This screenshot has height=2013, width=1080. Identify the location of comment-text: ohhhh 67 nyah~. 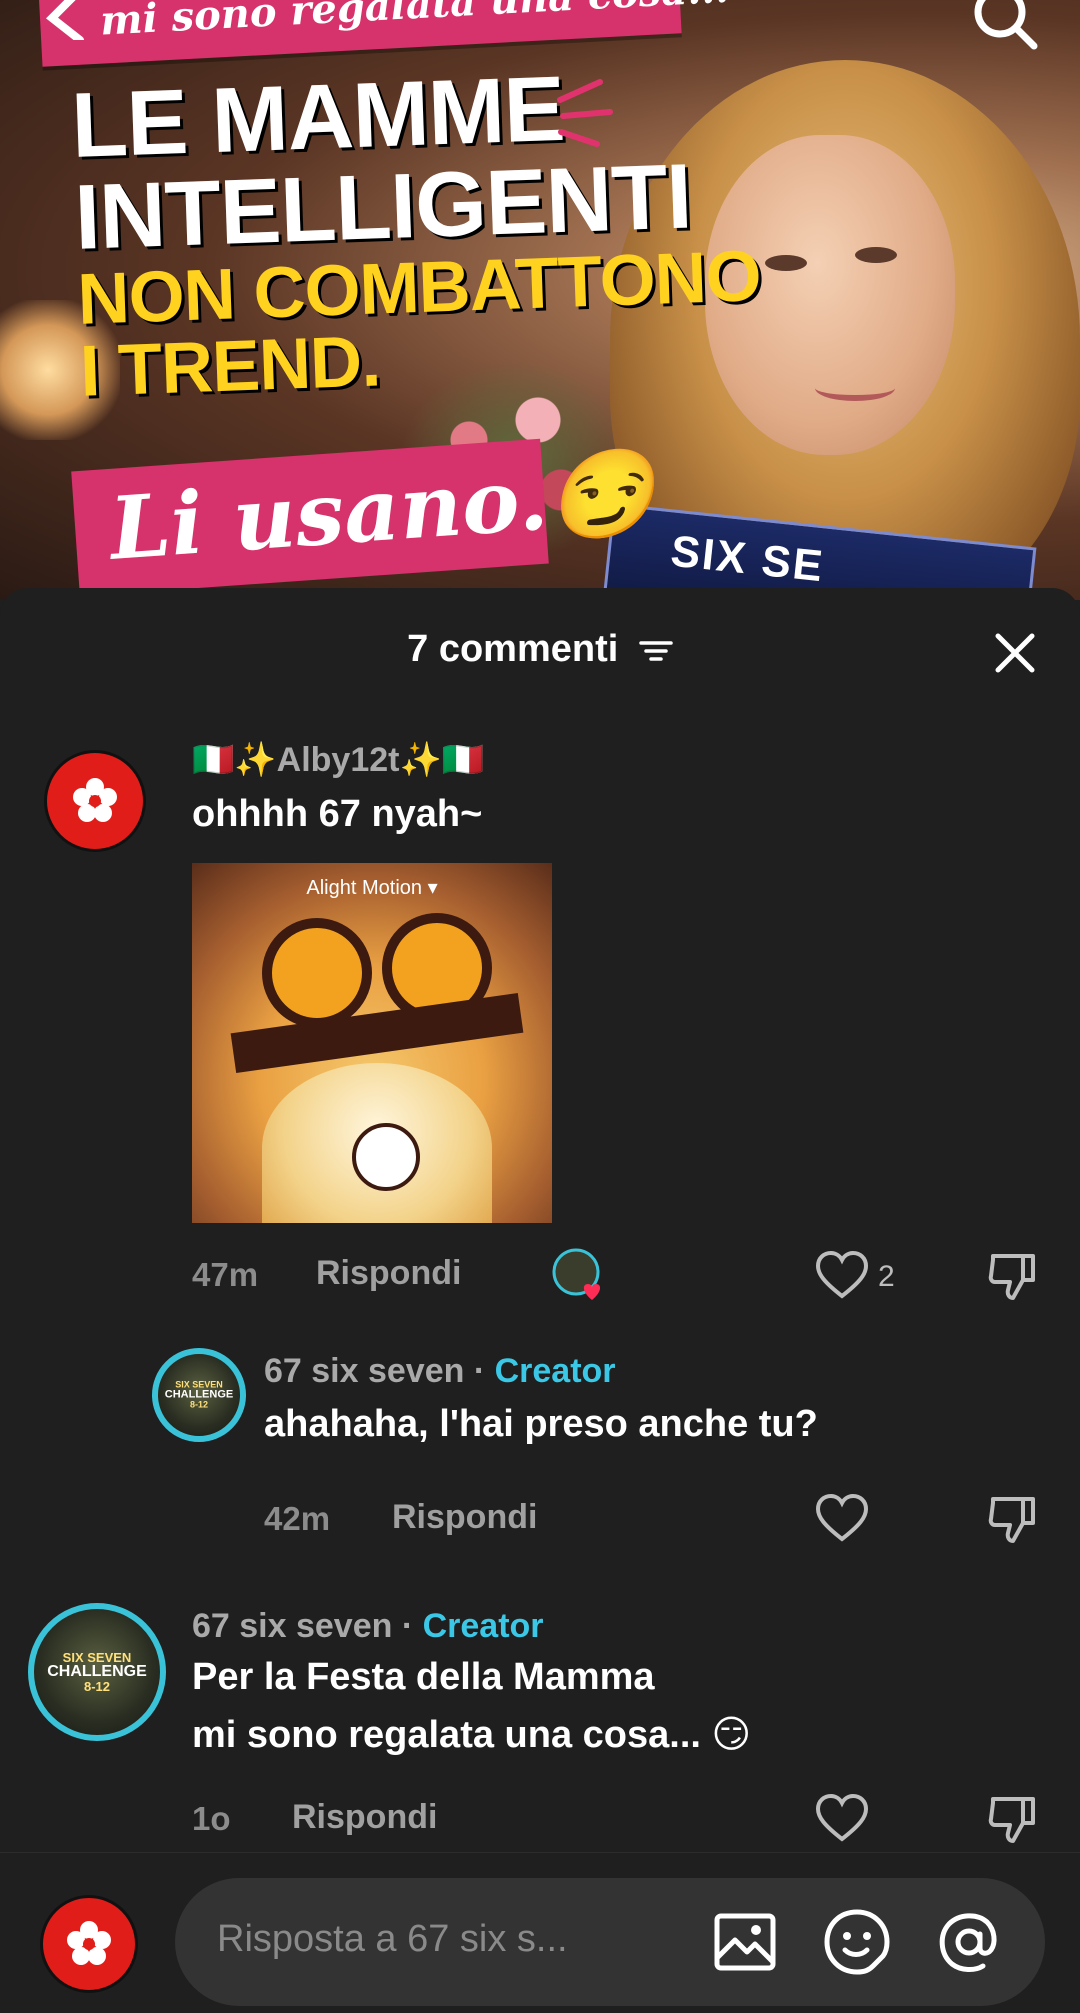
(337, 814).